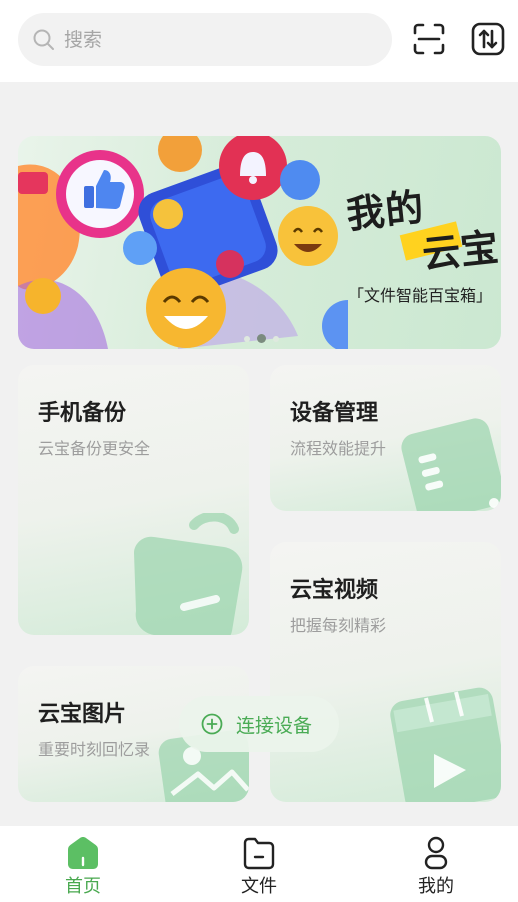  I want to click on search-icon, so click(43, 39).